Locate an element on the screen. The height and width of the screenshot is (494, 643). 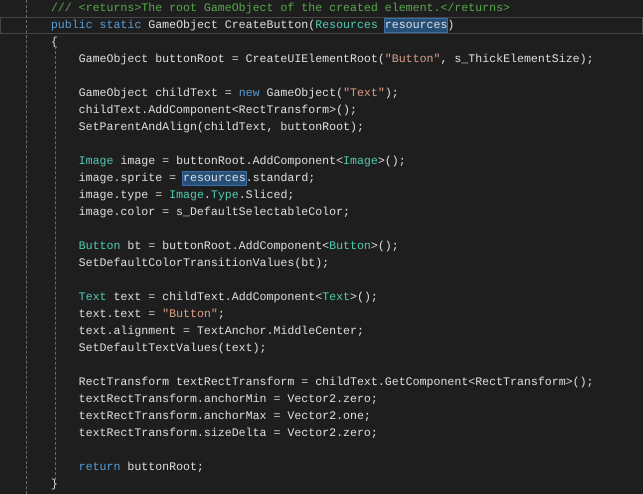
code-line: image.sprite = resources.standard; is located at coordinates (197, 179).